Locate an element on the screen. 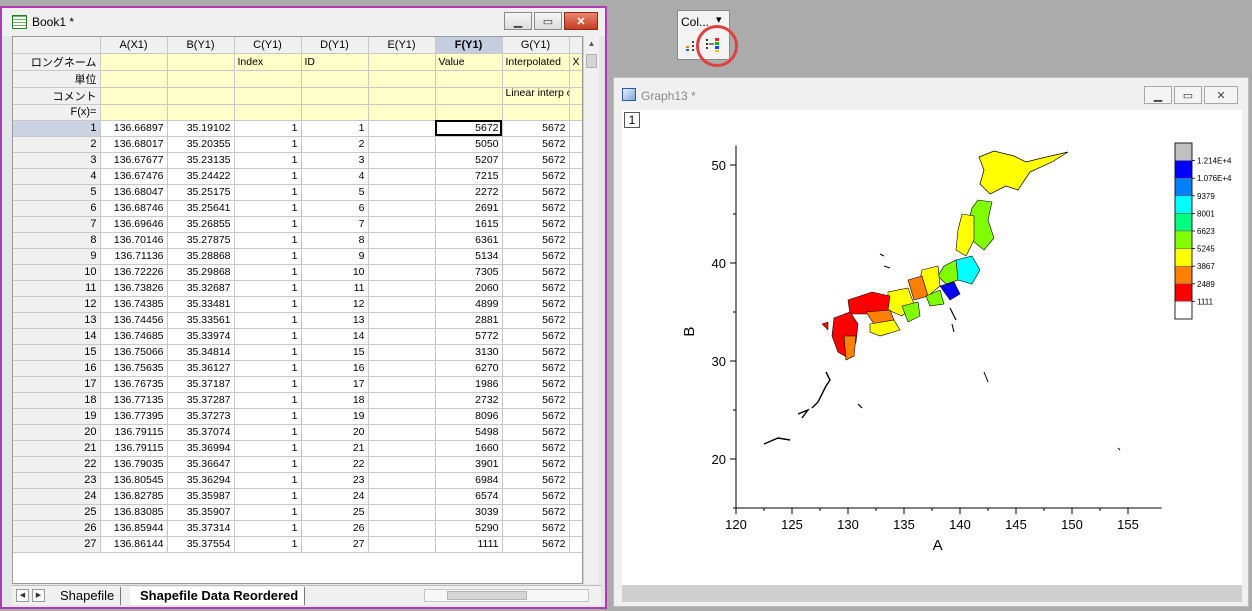 This screenshot has height=611, width=1252. row-number: 22 is located at coordinates (57, 464).